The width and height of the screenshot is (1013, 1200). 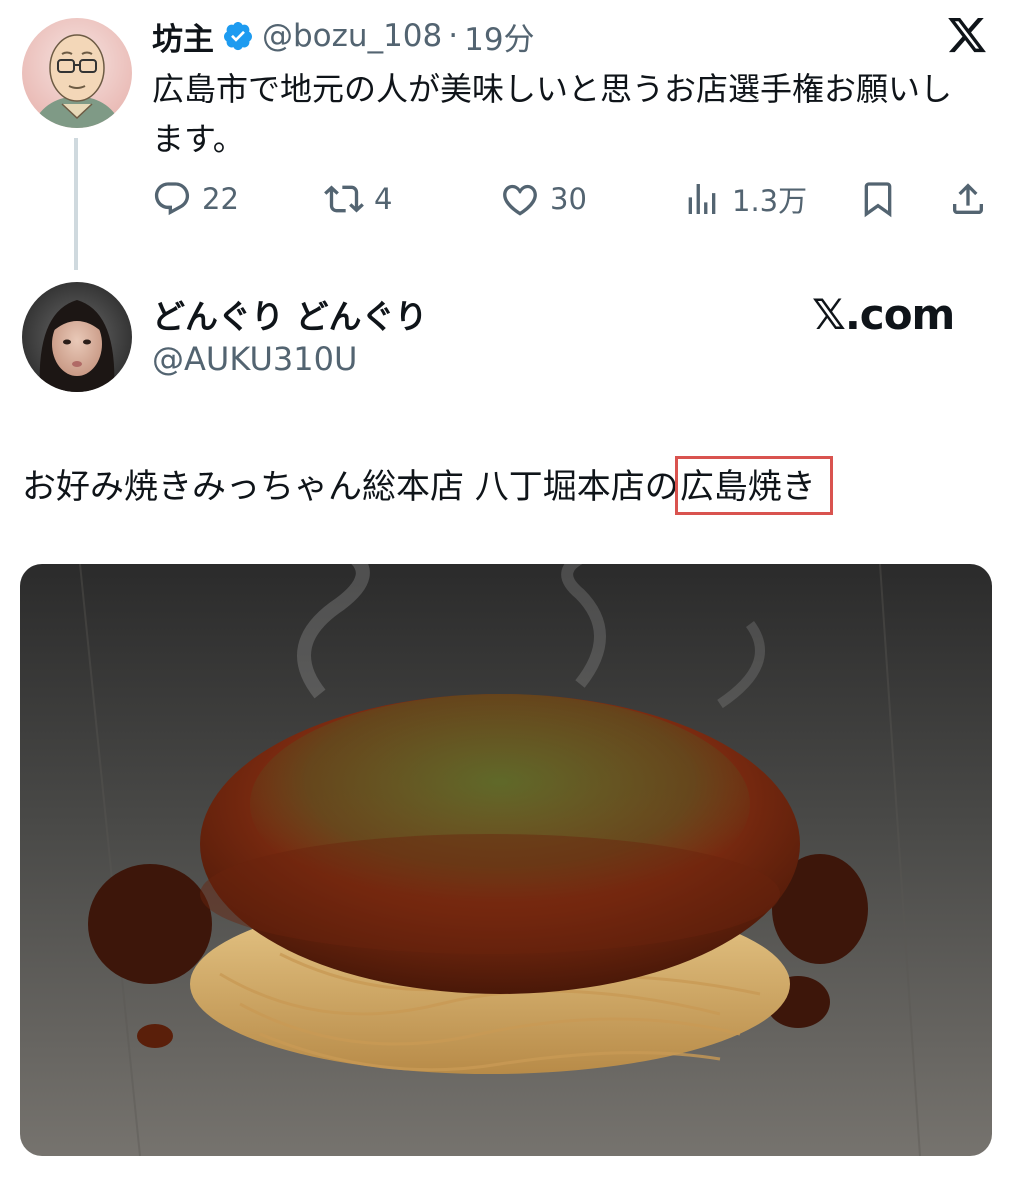 What do you see at coordinates (770, 201) in the screenshot?
I see `views-count: 1.3万` at bounding box center [770, 201].